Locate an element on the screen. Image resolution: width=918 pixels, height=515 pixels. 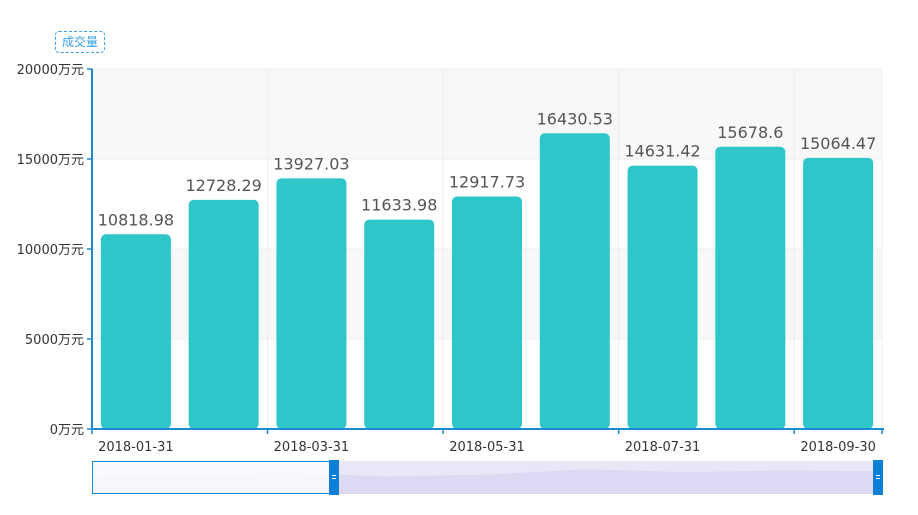
x-tick-label: 2018-05-31 is located at coordinates (487, 447).